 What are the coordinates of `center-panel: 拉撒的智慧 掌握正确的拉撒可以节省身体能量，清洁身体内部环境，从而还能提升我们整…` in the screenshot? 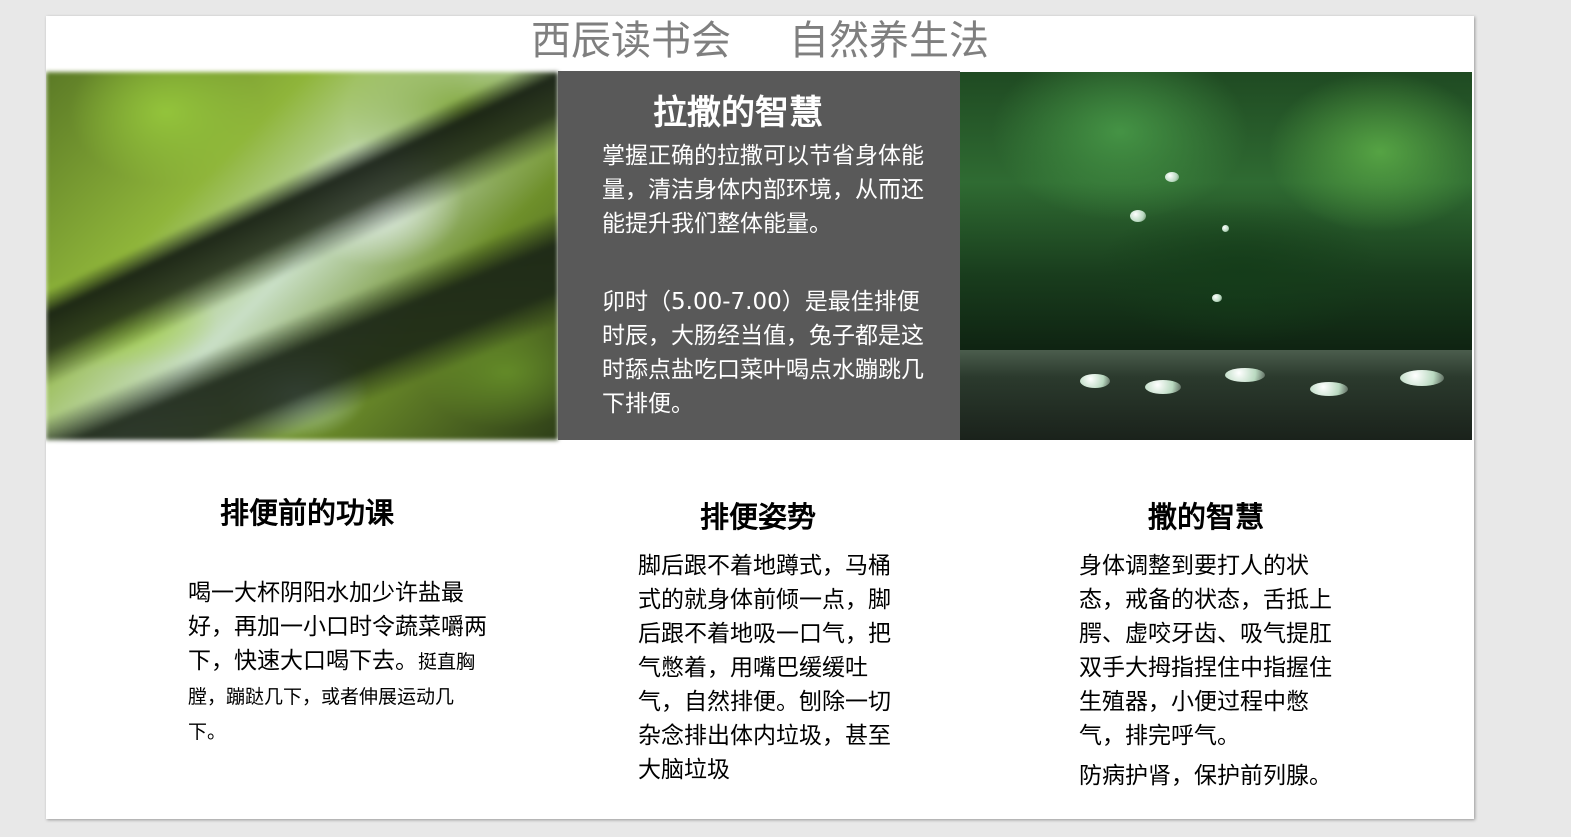 It's located at (759, 255).